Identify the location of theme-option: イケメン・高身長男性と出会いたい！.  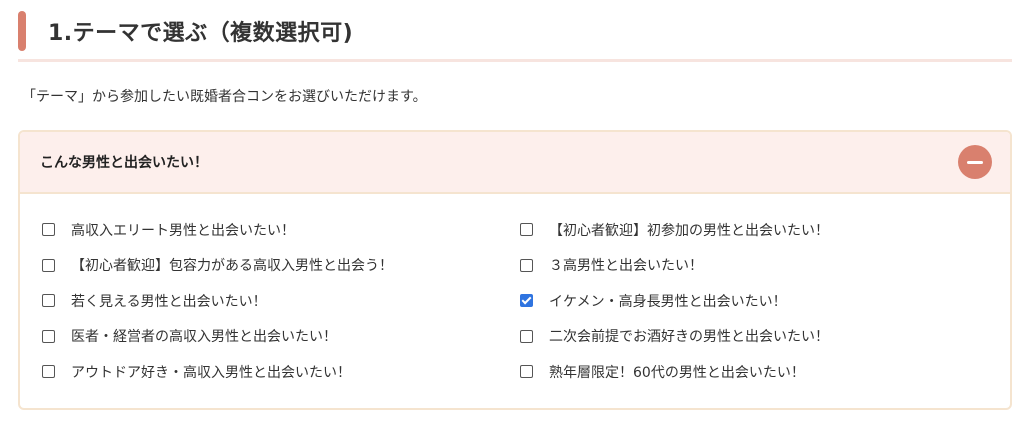
(755, 301).